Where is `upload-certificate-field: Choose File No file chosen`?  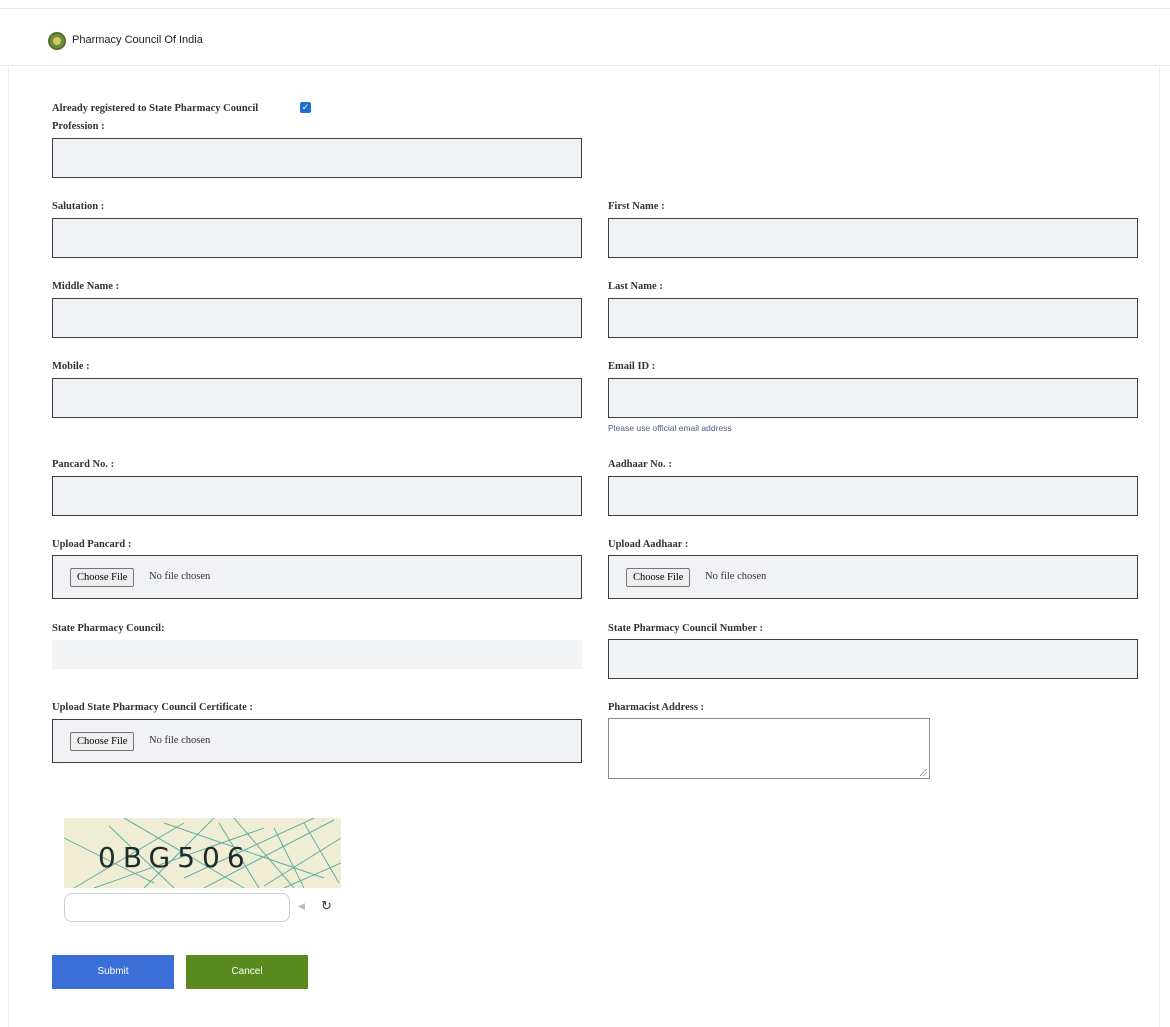
upload-certificate-field: Choose File No file chosen is located at coordinates (317, 741).